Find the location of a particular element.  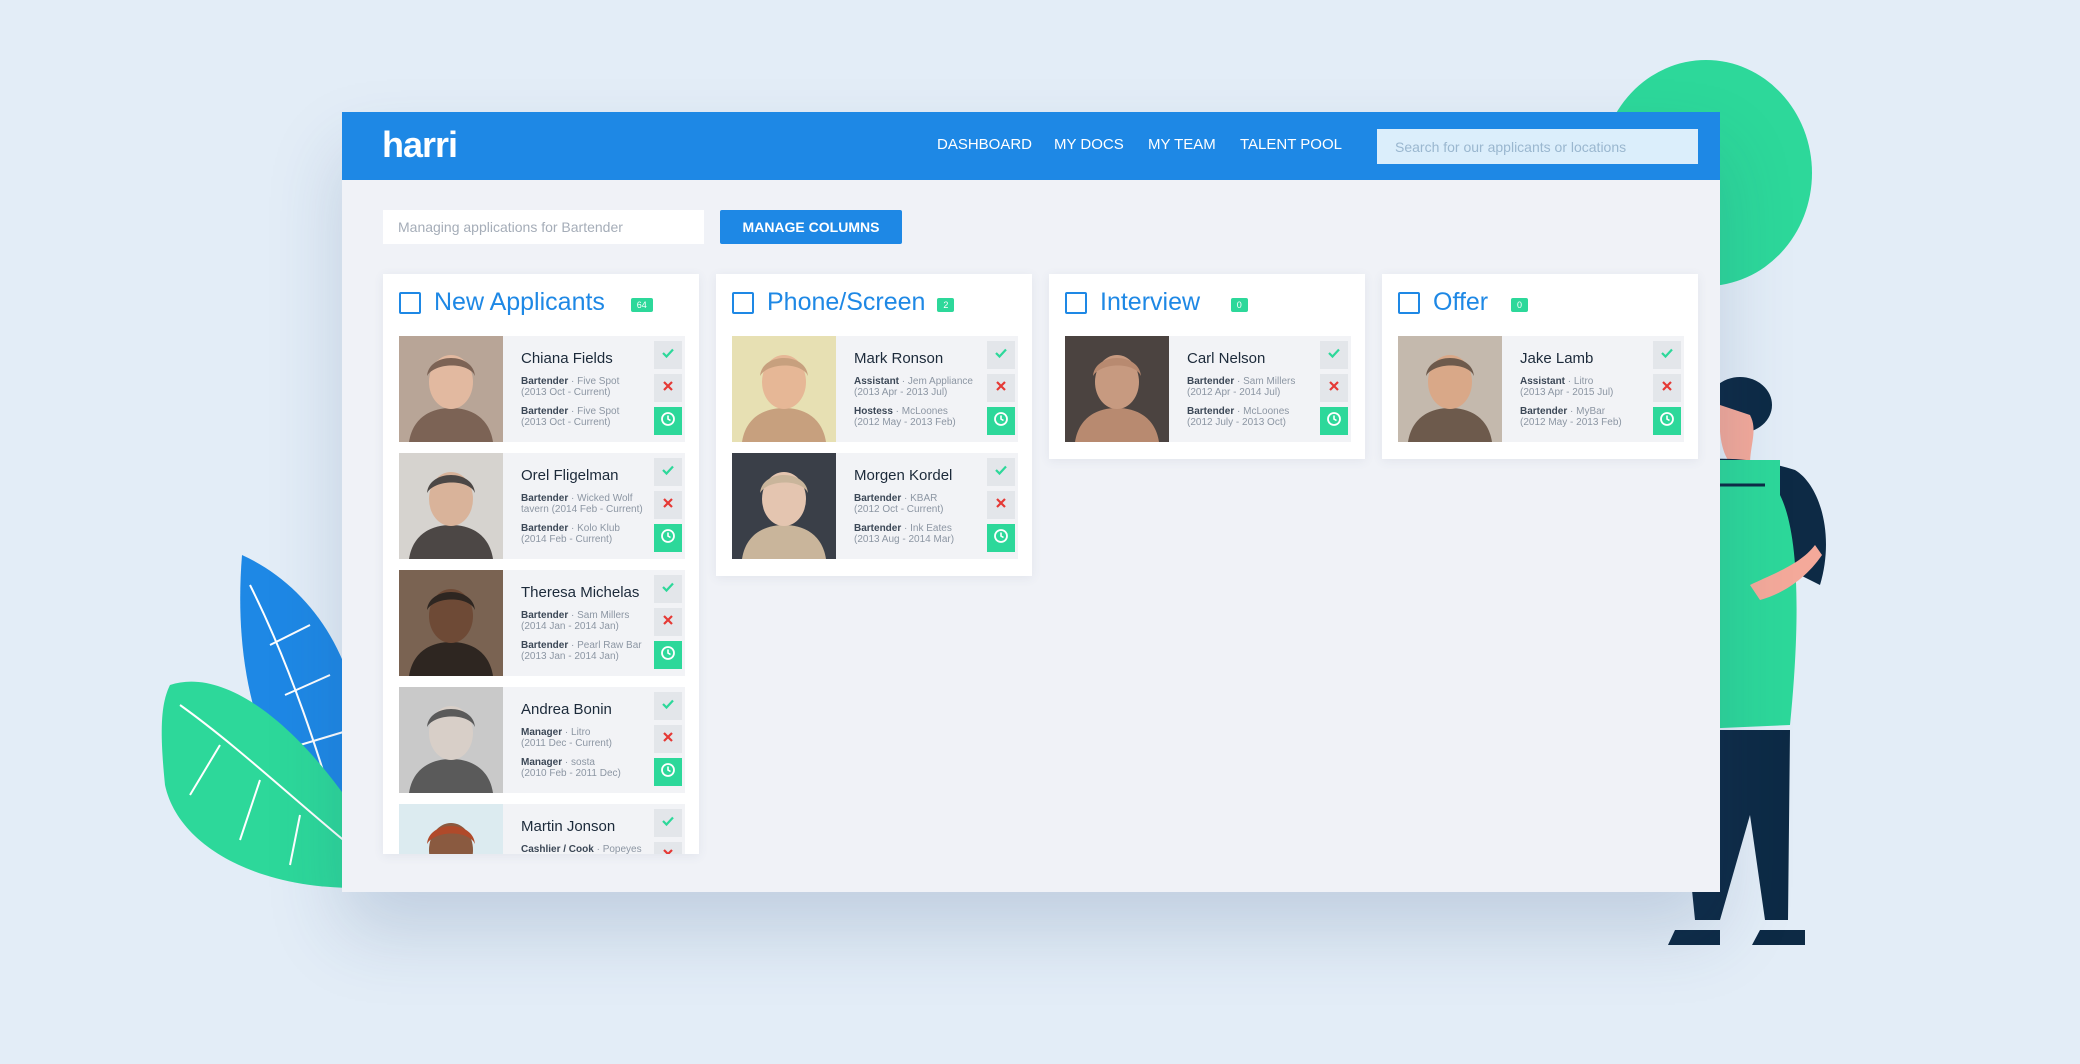

experience-entry: Hostess · McLoones (2012 May - 2013 Feb) is located at coordinates (918, 417).